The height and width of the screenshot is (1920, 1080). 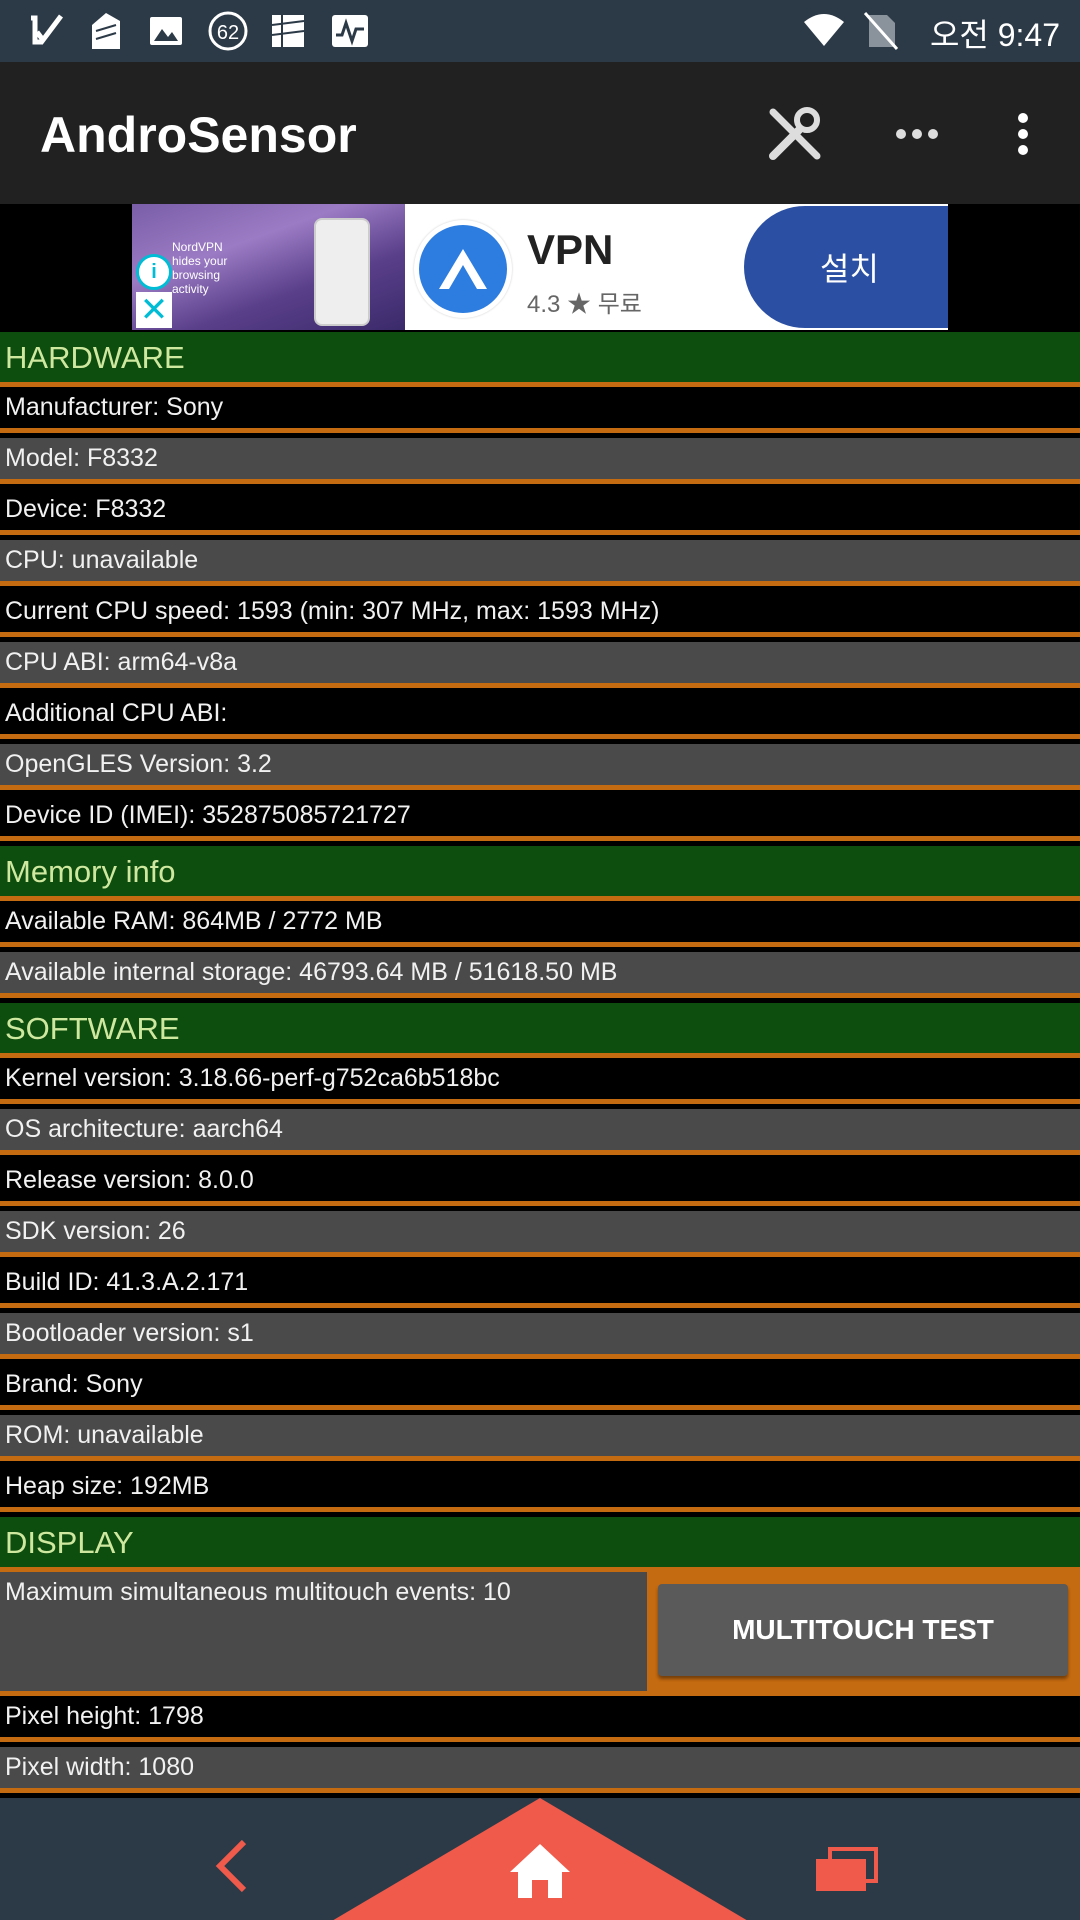 I want to click on status-bar: 62 오전 9:47, so click(x=540, y=31).